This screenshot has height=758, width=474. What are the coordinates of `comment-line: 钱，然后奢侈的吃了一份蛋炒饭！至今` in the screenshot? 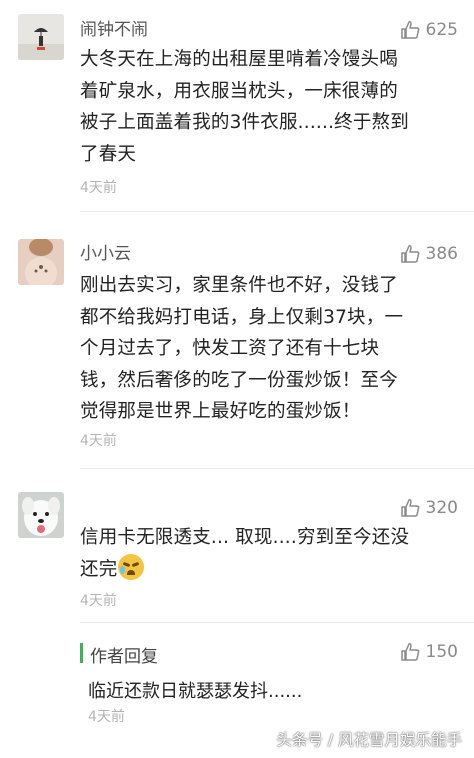 It's located at (239, 380).